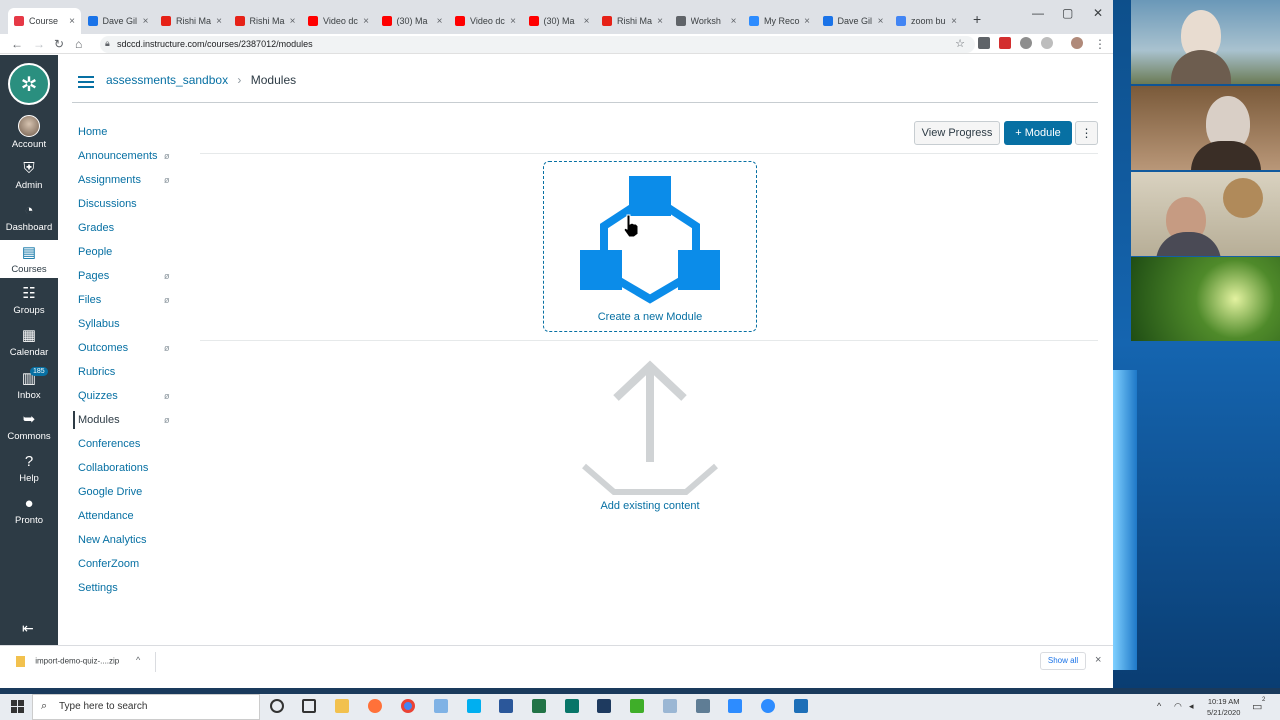 The height and width of the screenshot is (720, 1280). I want to click on course-nav-item: Home, so click(128, 138).